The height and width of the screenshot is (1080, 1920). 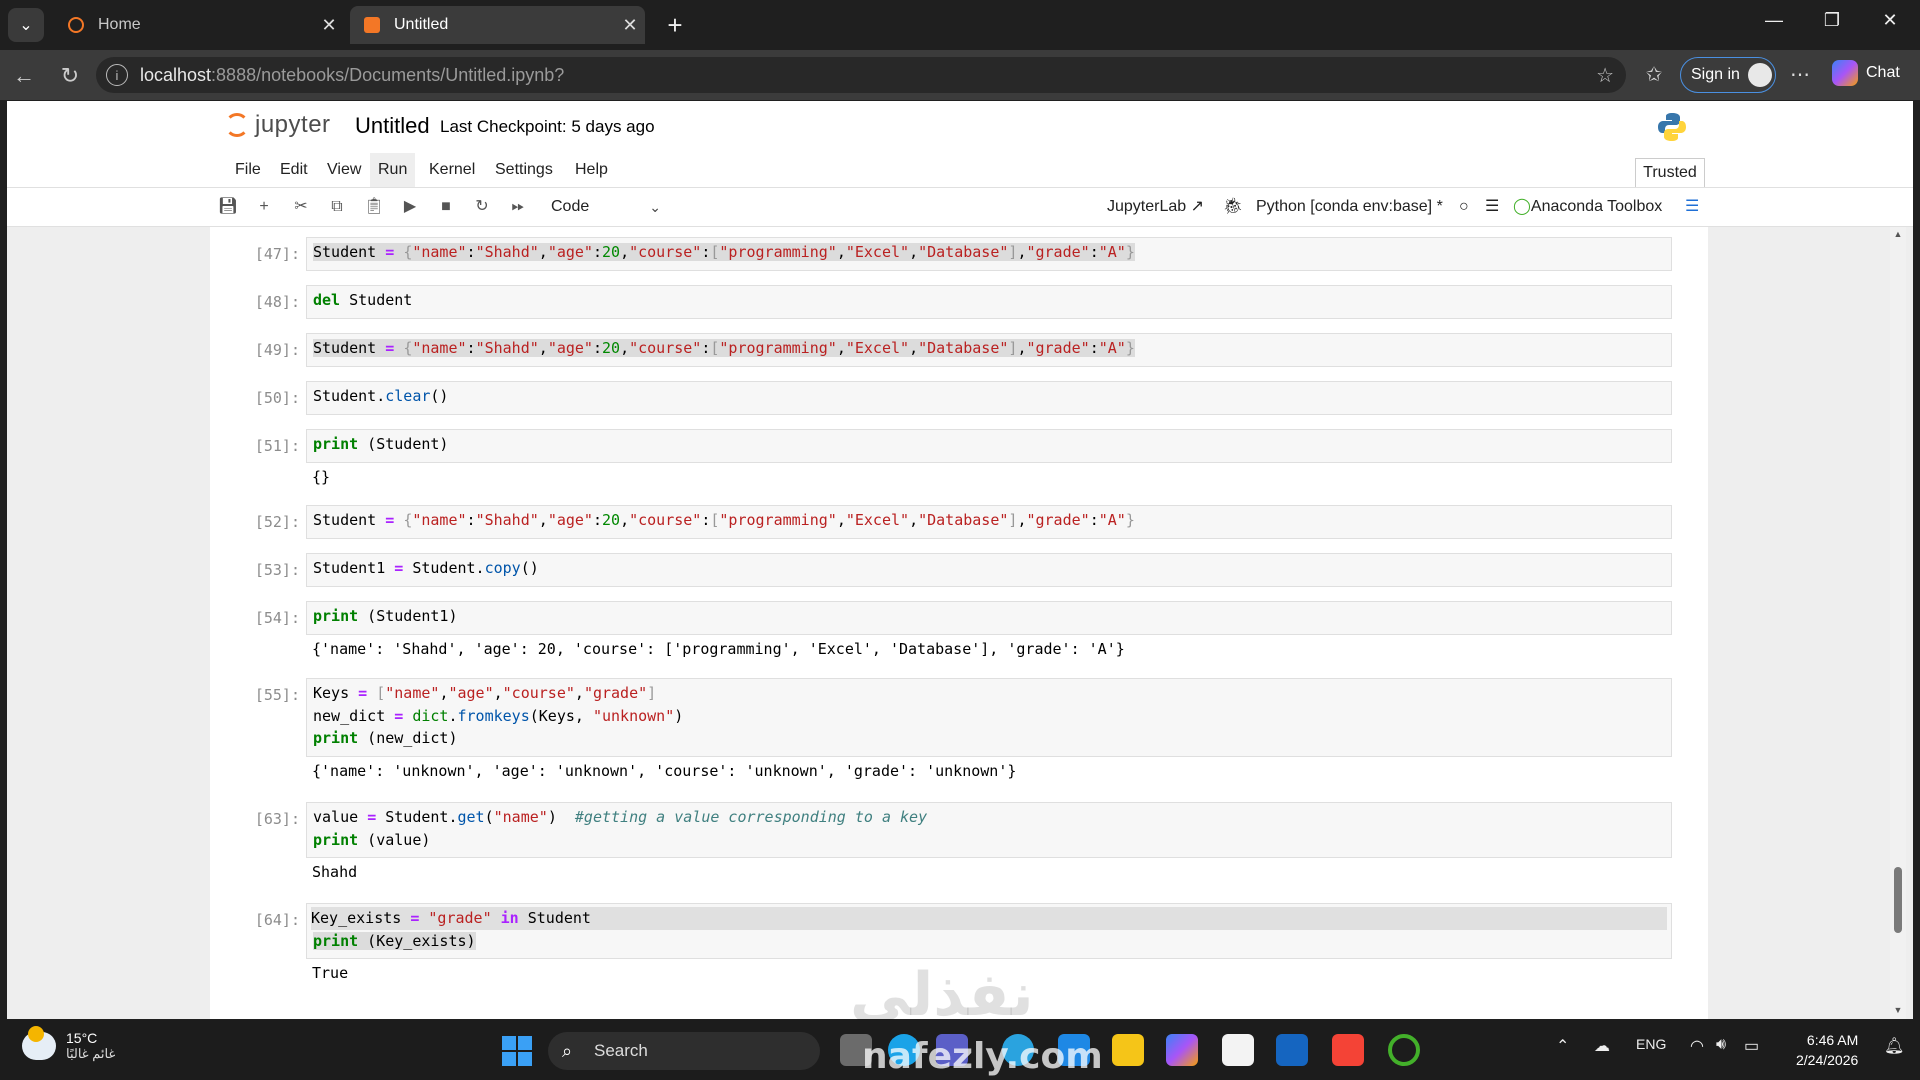 What do you see at coordinates (337, 207) in the screenshot?
I see `copy-icon: ⧉` at bounding box center [337, 207].